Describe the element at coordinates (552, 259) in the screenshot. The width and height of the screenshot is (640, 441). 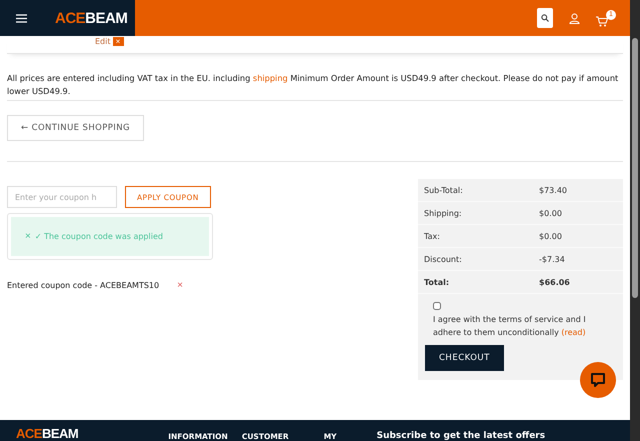
I see `summary-value: -$7.34` at that location.